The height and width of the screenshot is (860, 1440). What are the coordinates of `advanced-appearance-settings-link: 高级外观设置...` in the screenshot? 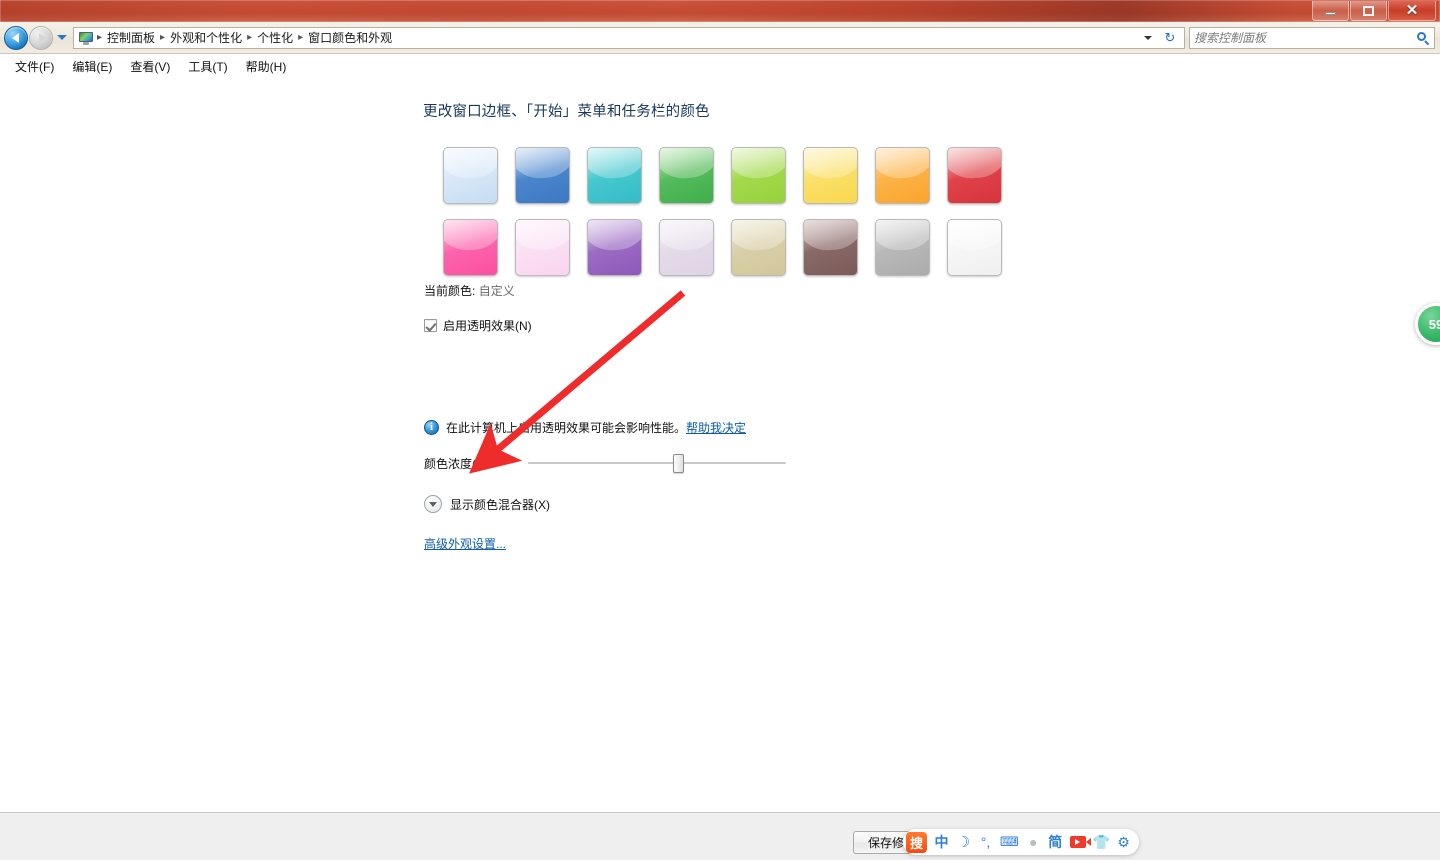 It's located at (465, 544).